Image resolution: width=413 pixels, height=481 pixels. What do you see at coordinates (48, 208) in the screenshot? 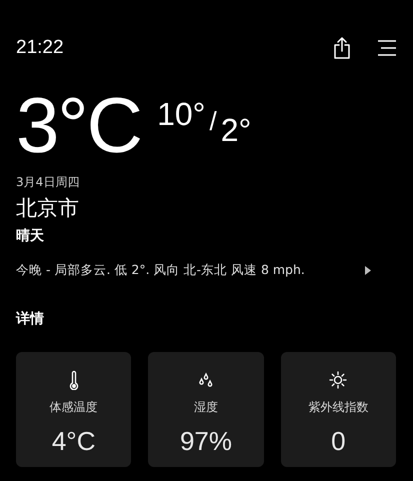
I see `city-name: 北京市` at bounding box center [48, 208].